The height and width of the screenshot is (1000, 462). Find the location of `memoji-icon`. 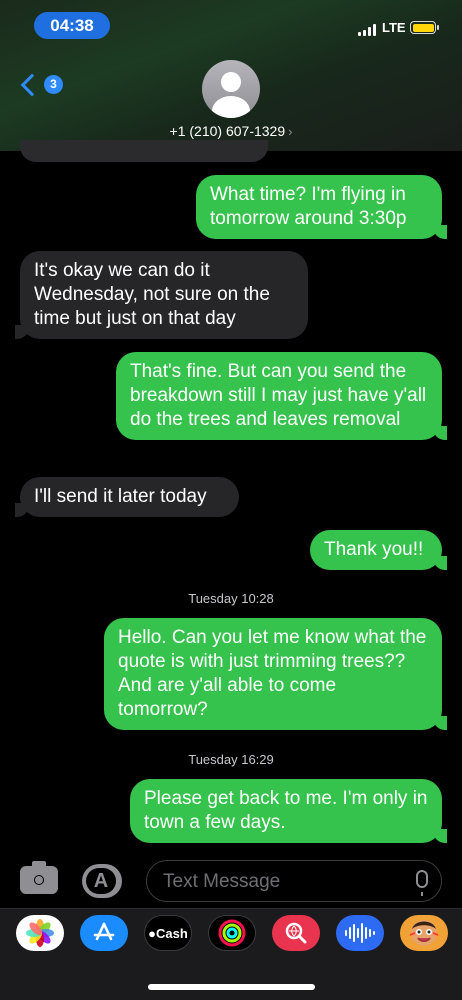

memoji-icon is located at coordinates (424, 933).